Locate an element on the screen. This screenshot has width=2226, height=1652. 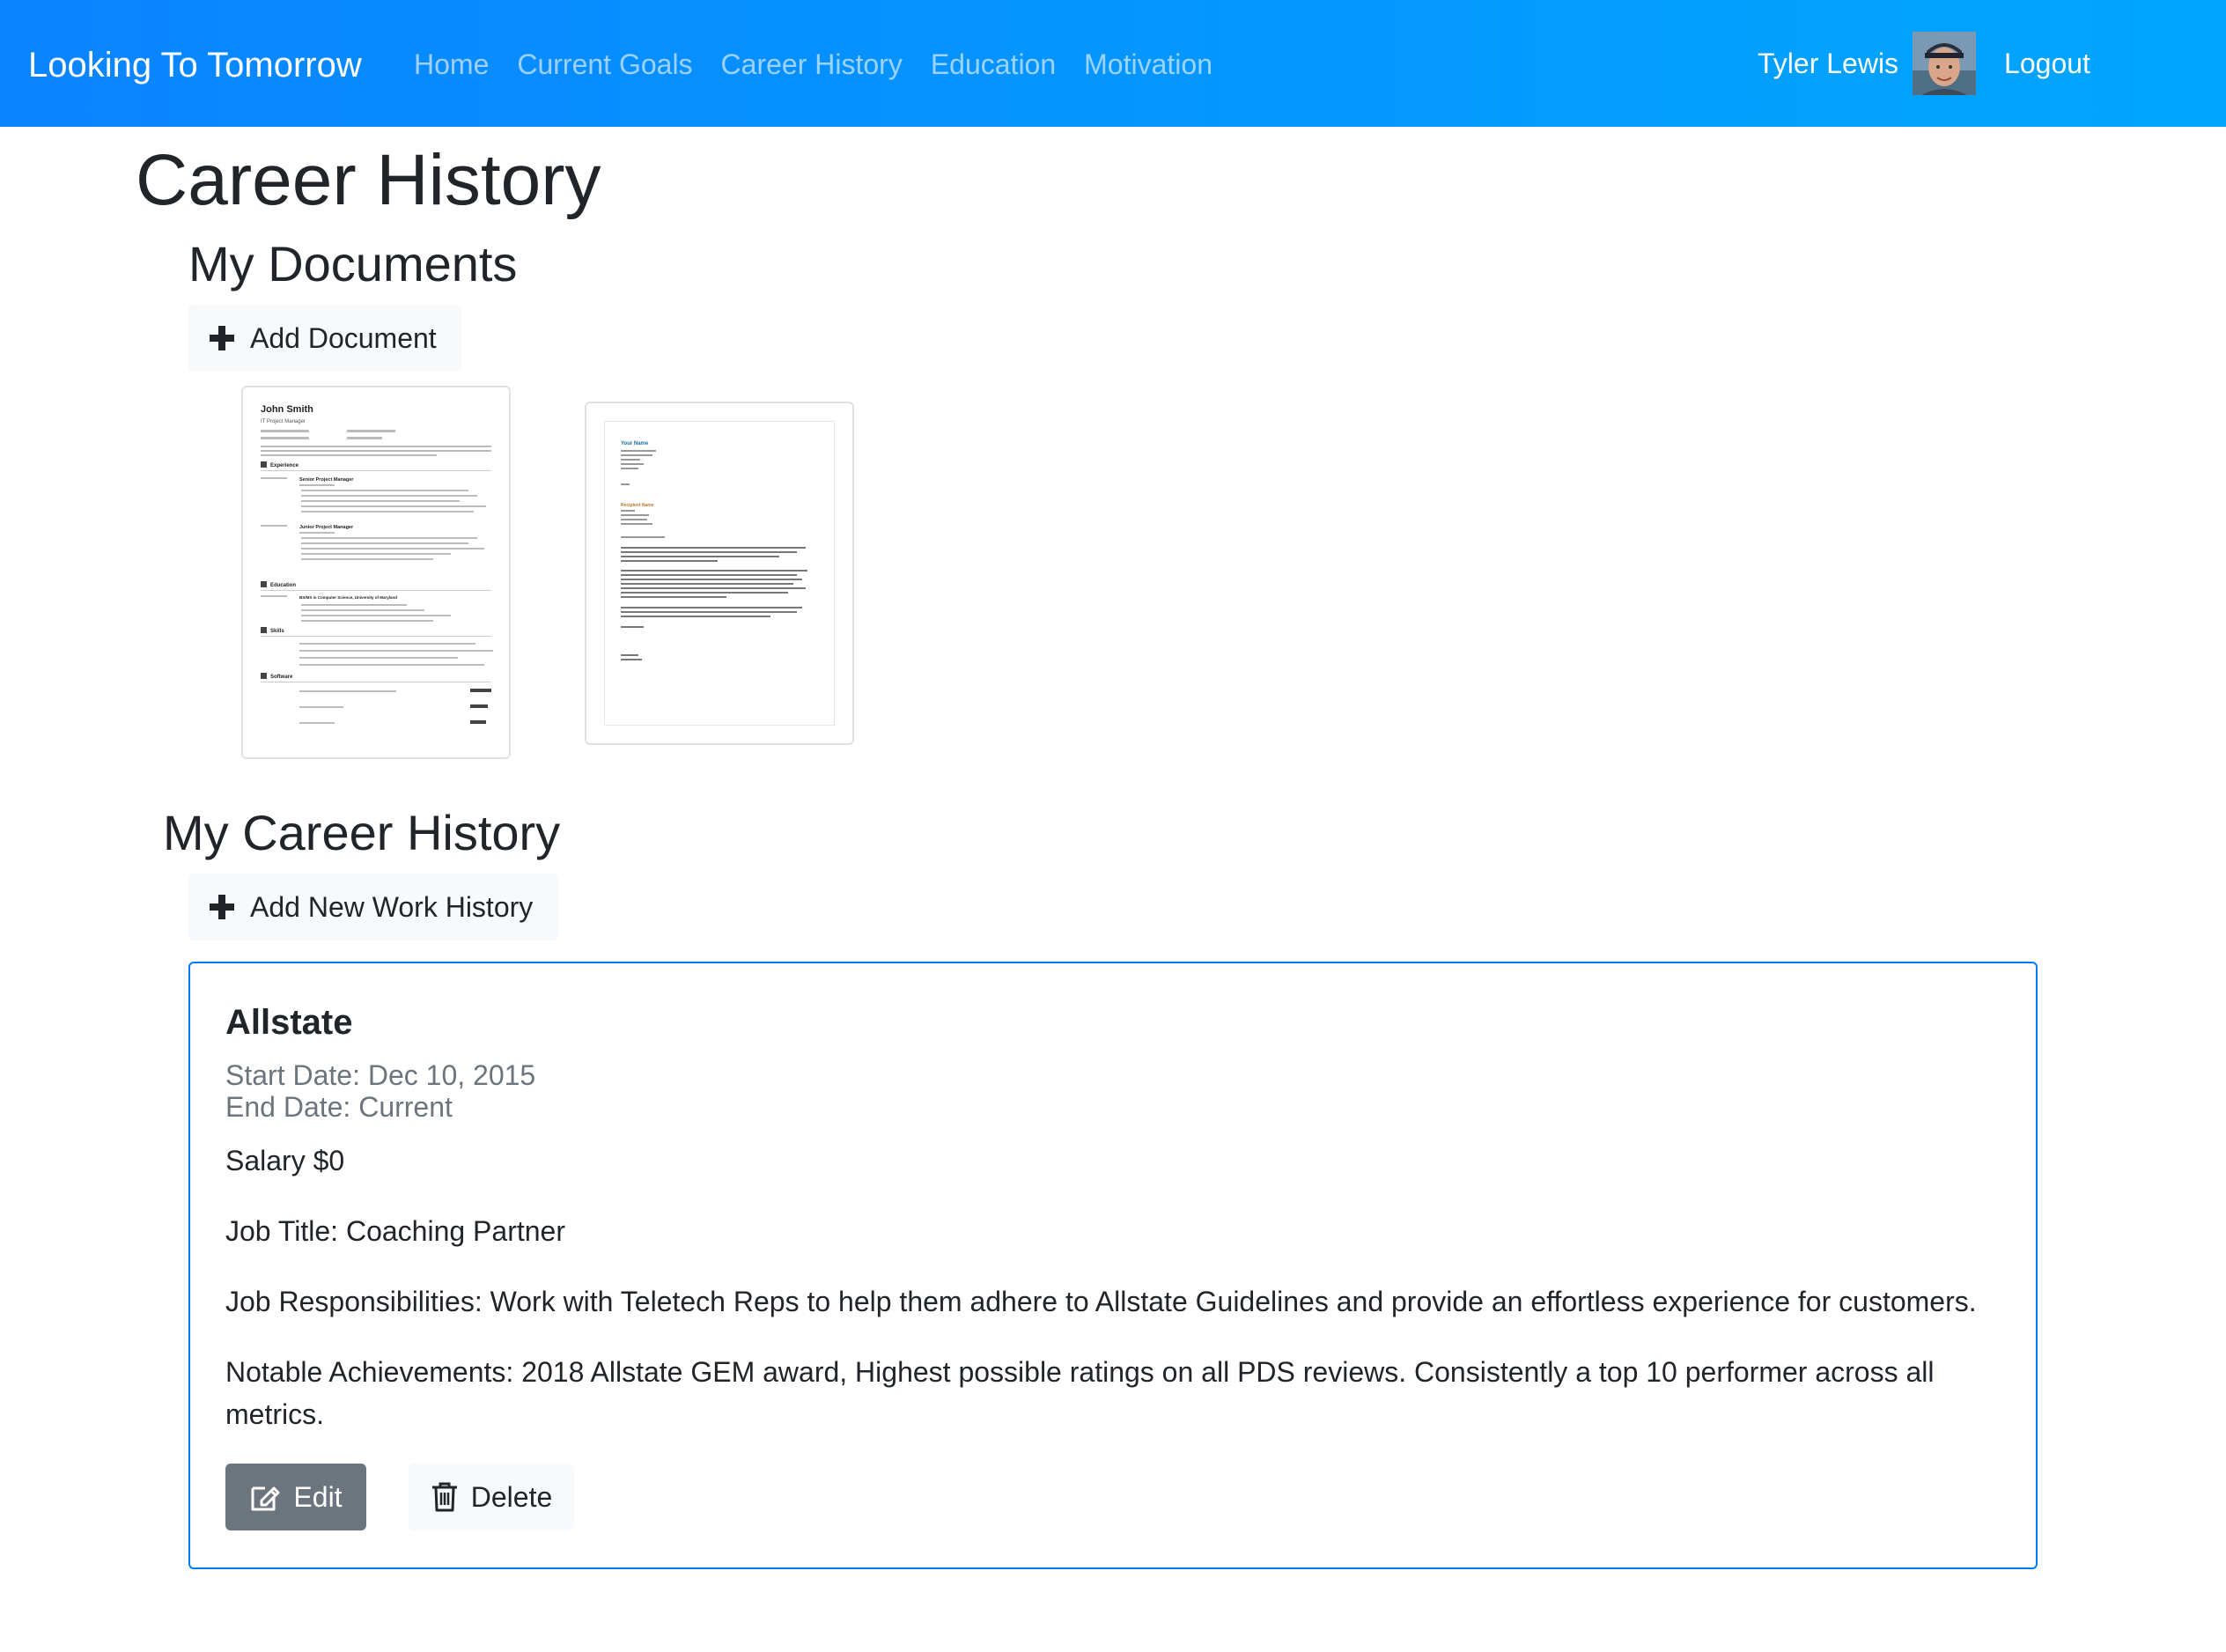
letter-recipient-name: Recipient Name is located at coordinates (638, 505).